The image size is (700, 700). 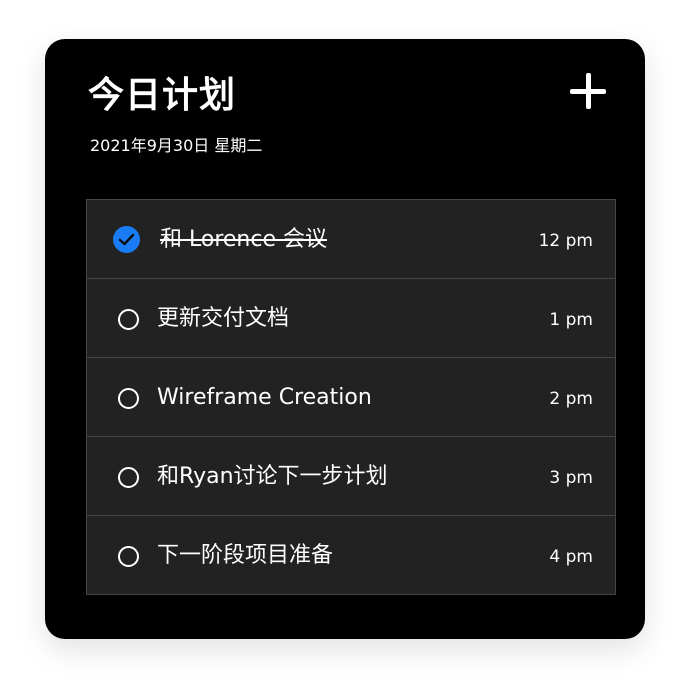 I want to click on task-label: 和Ryan讨论下一步计划, so click(x=272, y=476).